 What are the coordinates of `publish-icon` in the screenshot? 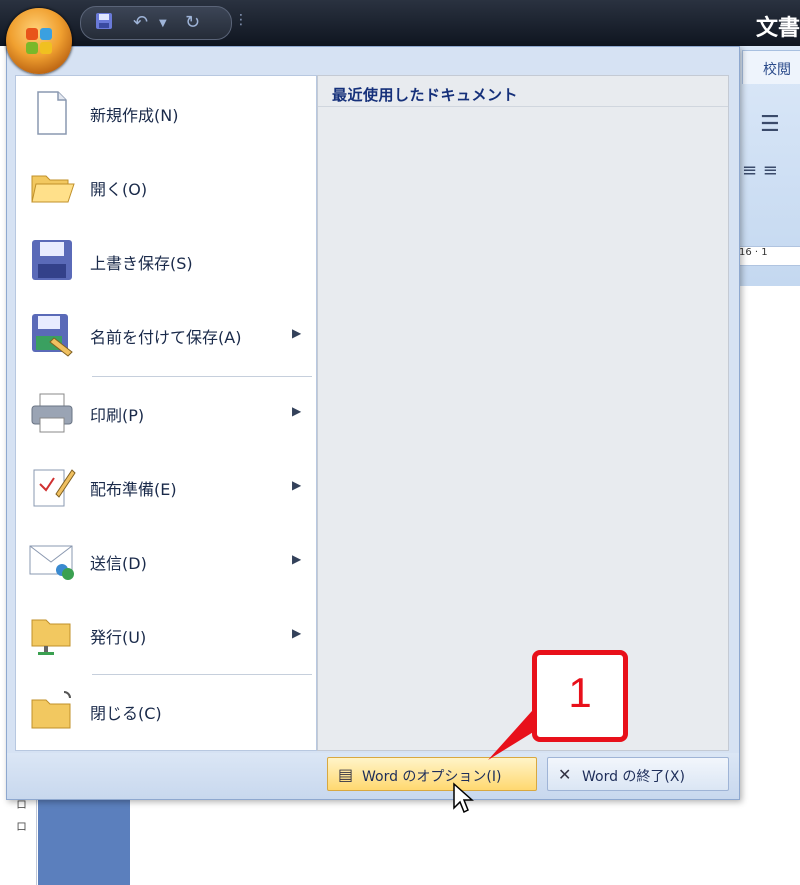 It's located at (52, 635).